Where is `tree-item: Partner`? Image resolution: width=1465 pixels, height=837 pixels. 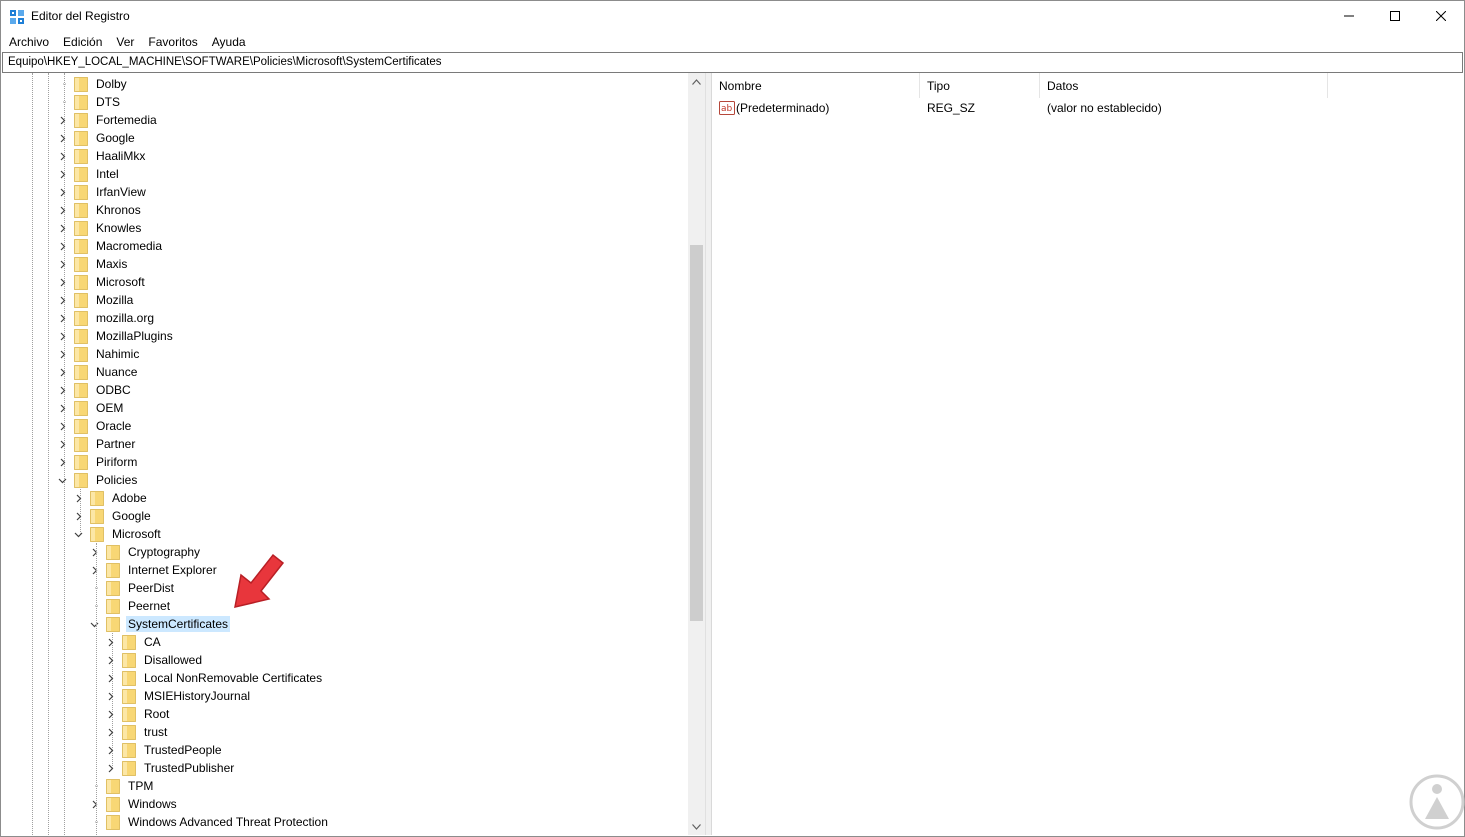 tree-item: Partner is located at coordinates (97, 444).